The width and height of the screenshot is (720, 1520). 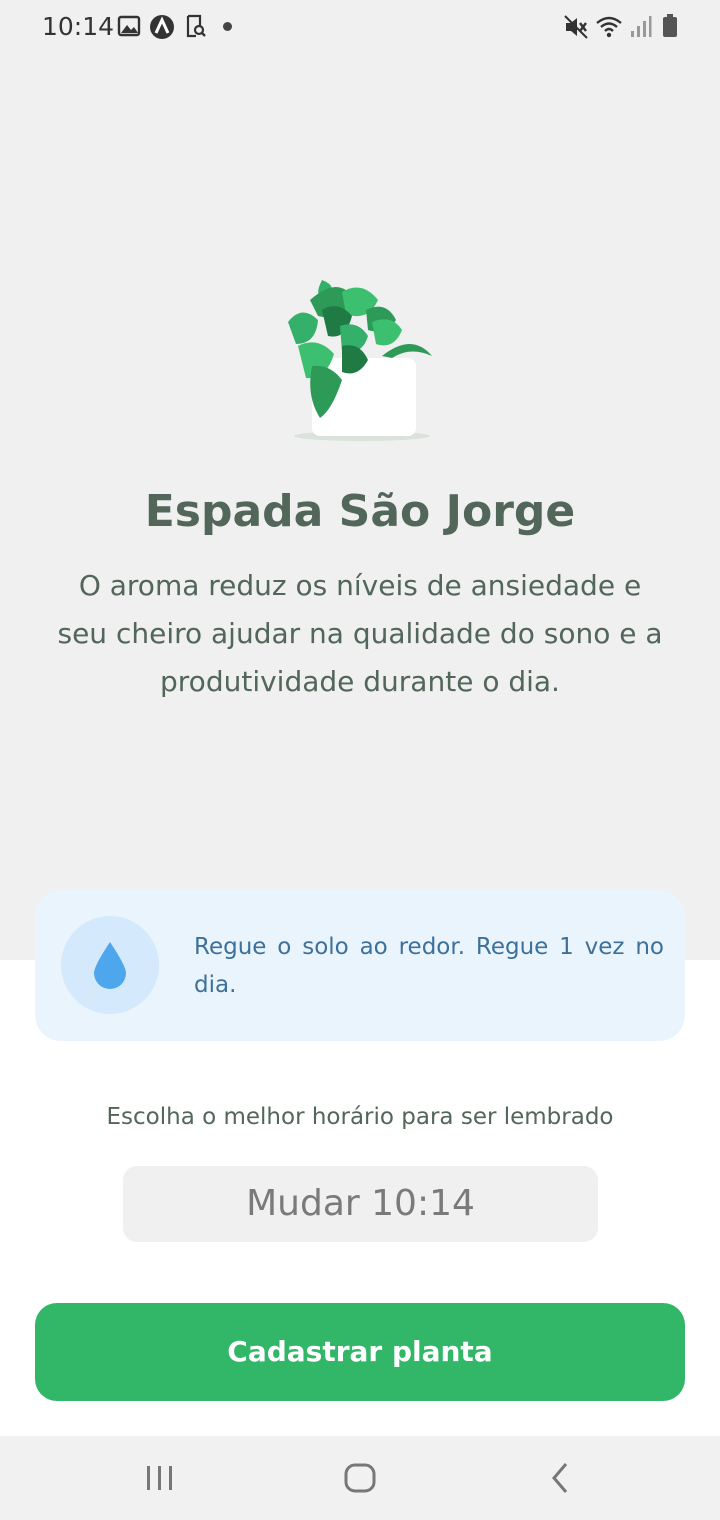 What do you see at coordinates (360, 357) in the screenshot?
I see `plant-illustration` at bounding box center [360, 357].